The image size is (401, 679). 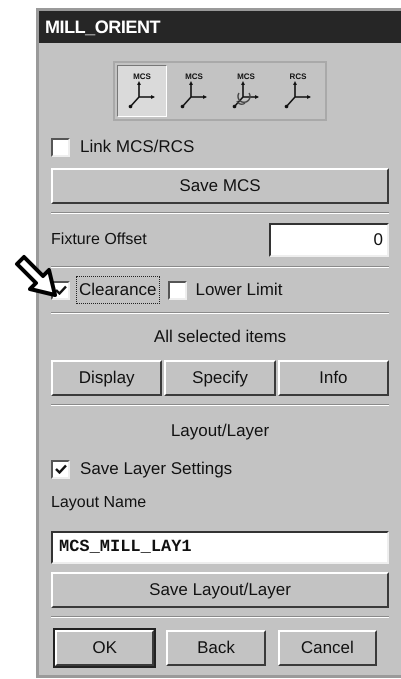 What do you see at coordinates (102, 27) in the screenshot?
I see `window-title: MILL_ORIENT` at bounding box center [102, 27].